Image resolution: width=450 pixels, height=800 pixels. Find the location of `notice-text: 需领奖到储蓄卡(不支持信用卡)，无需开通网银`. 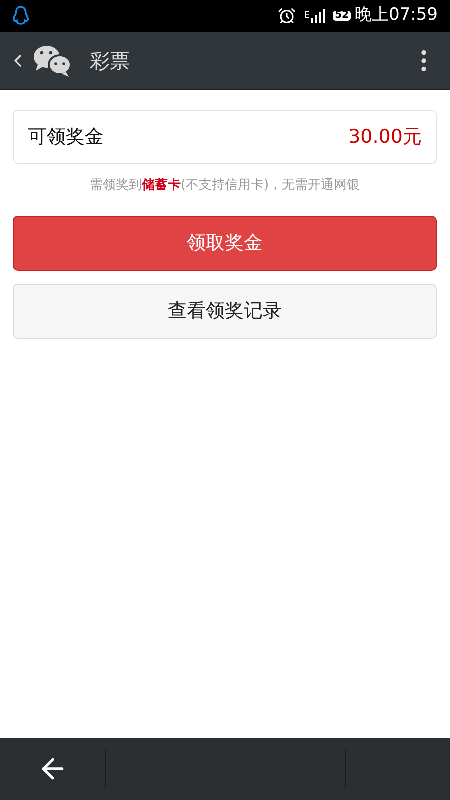

notice-text: 需领奖到储蓄卡(不支持信用卡)，无需开通网银 is located at coordinates (225, 186).